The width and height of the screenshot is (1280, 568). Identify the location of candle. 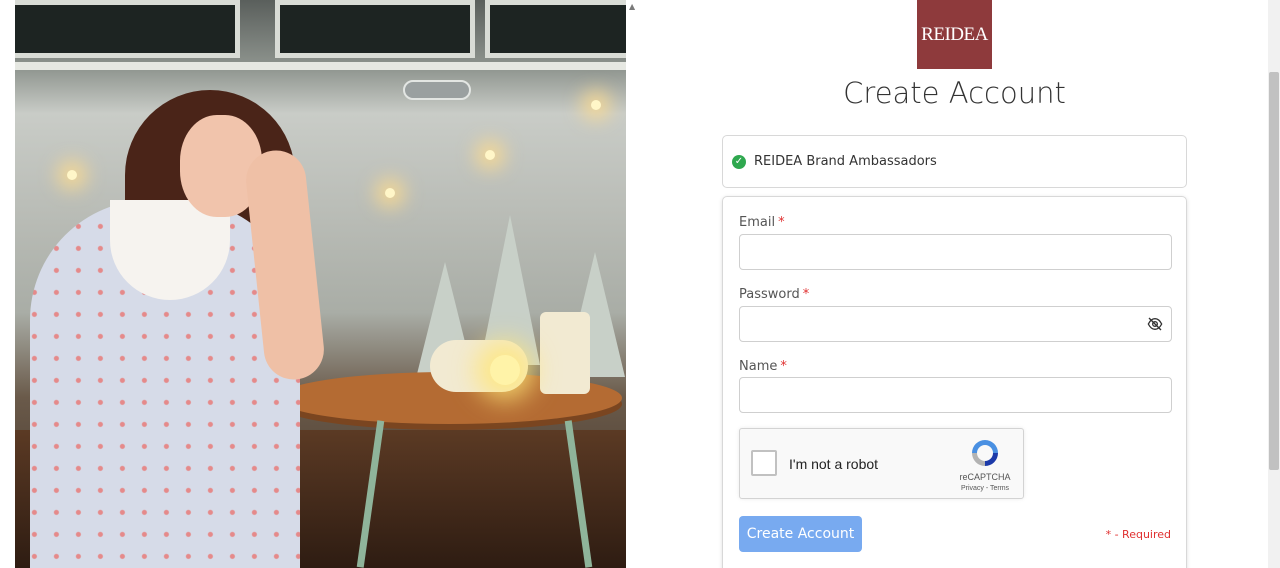
(565, 353).